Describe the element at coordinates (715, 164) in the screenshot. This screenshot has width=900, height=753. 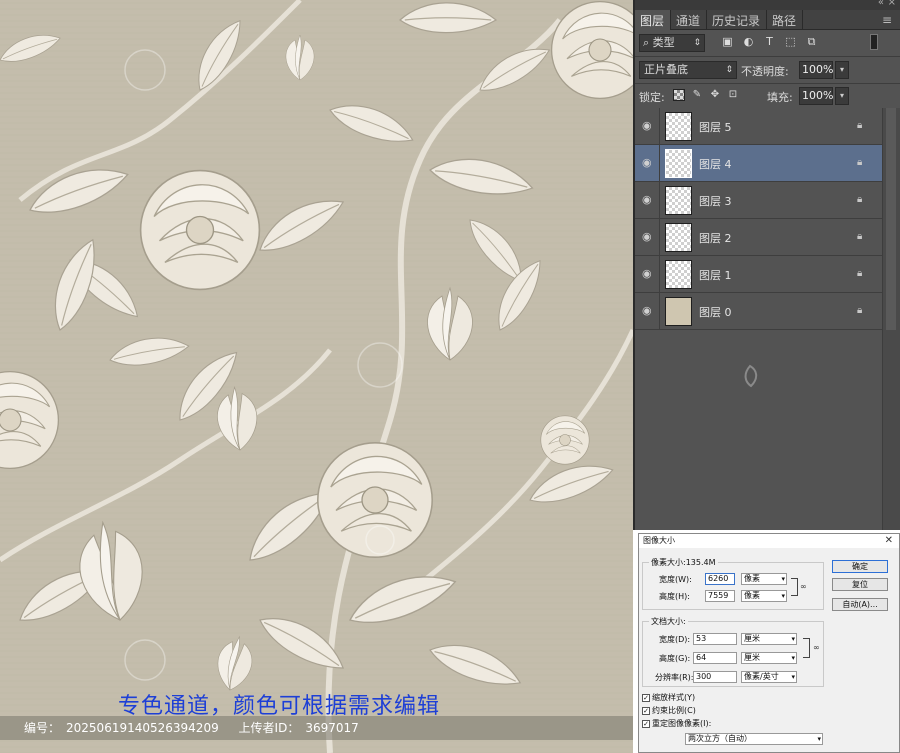
I see `layer-name: 图层 4` at that location.